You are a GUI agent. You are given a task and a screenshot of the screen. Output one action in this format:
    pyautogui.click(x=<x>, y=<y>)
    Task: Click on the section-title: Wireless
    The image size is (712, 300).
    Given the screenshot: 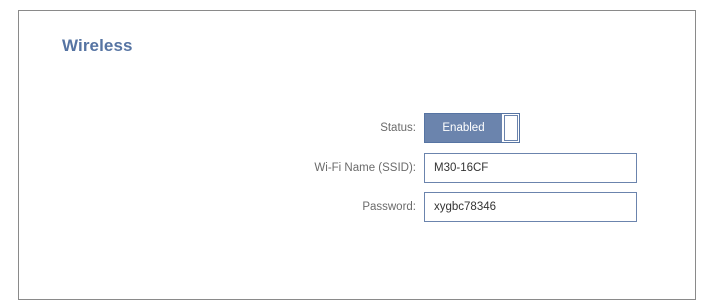 What is the action you would take?
    pyautogui.click(x=97, y=45)
    